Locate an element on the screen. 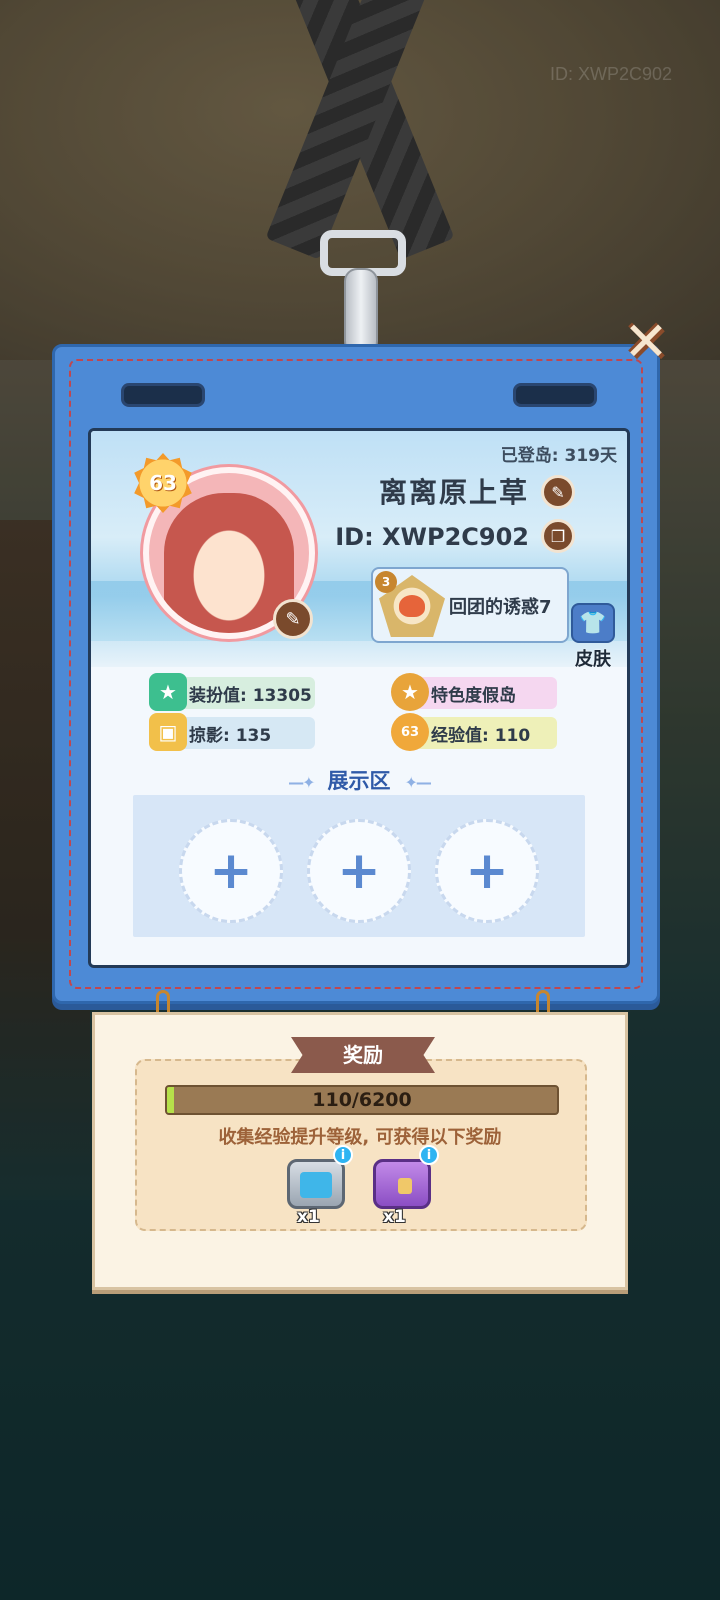 The height and width of the screenshot is (1600, 720). showcase-slot-2: + is located at coordinates (359, 871).